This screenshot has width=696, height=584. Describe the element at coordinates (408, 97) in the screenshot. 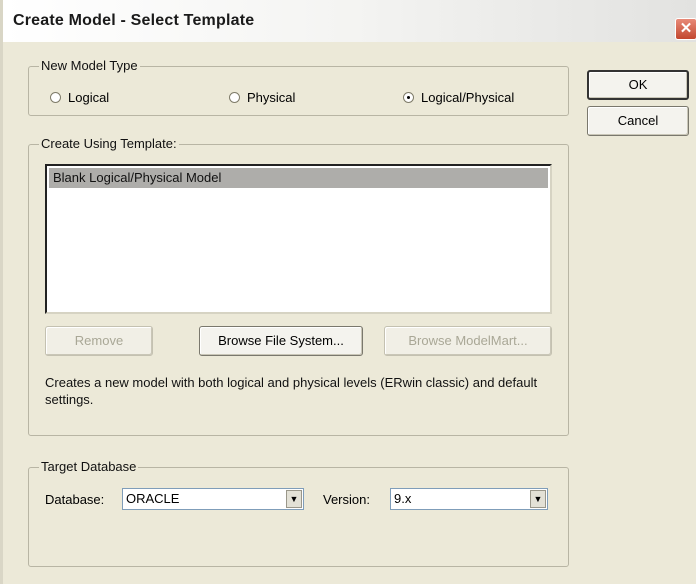

I see `radio-logical-physical-indicator` at that location.